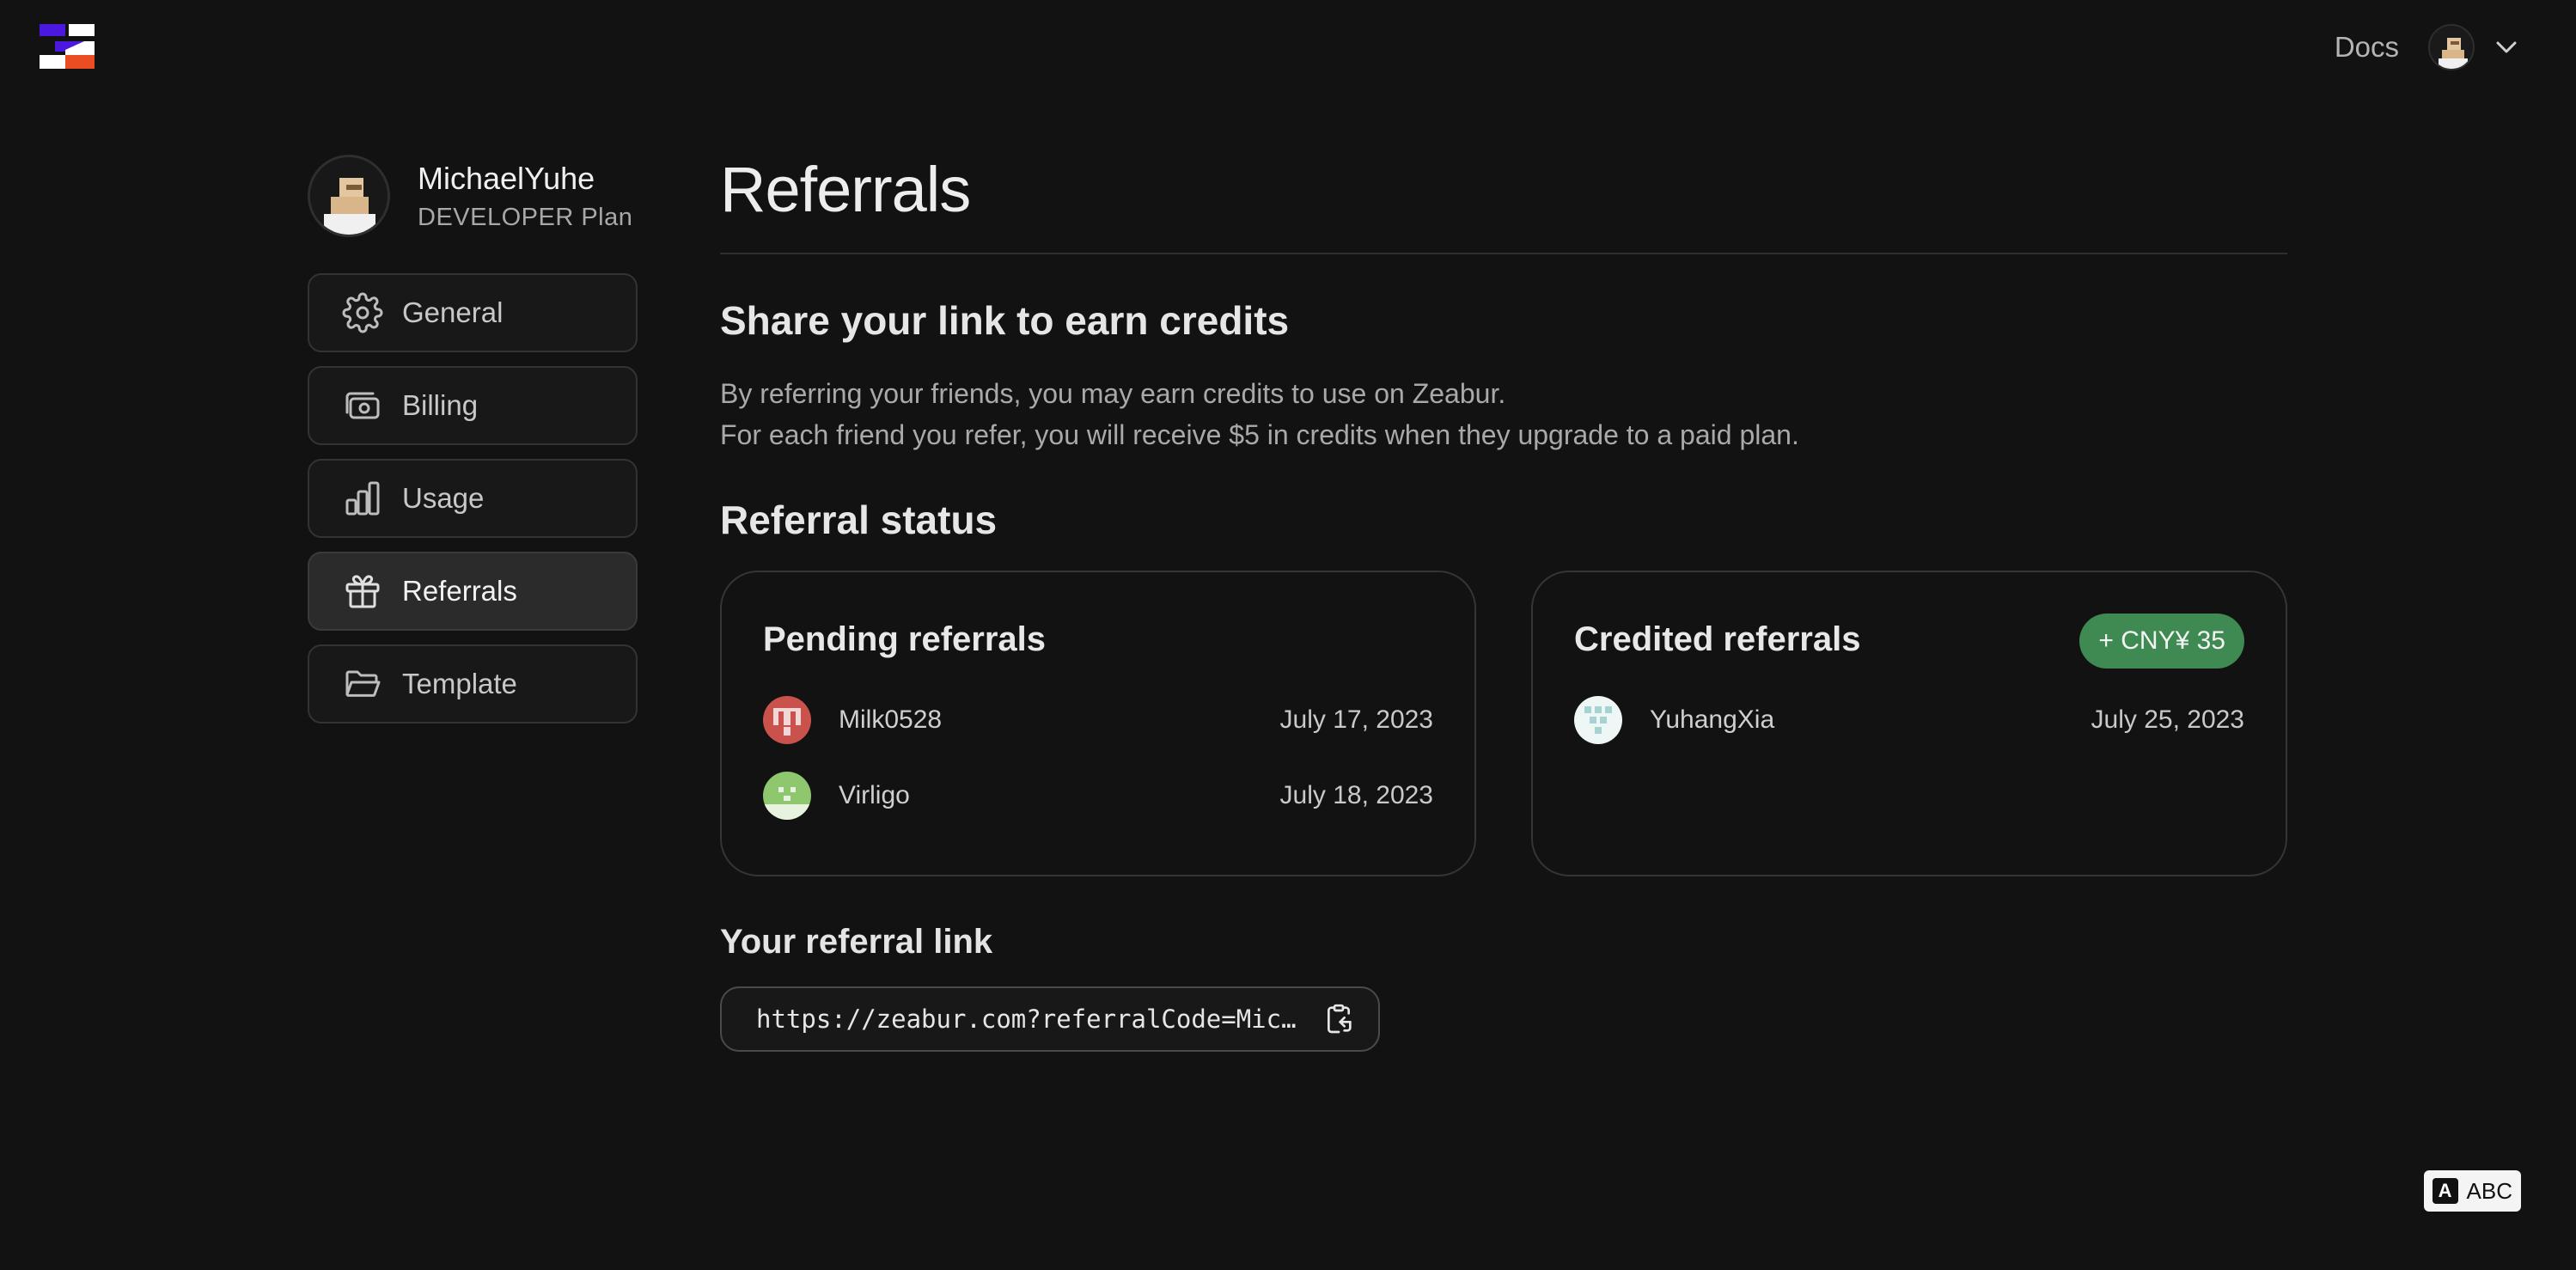 This screenshot has width=2576, height=1270. What do you see at coordinates (362, 499) in the screenshot?
I see `bar-chart-icon` at bounding box center [362, 499].